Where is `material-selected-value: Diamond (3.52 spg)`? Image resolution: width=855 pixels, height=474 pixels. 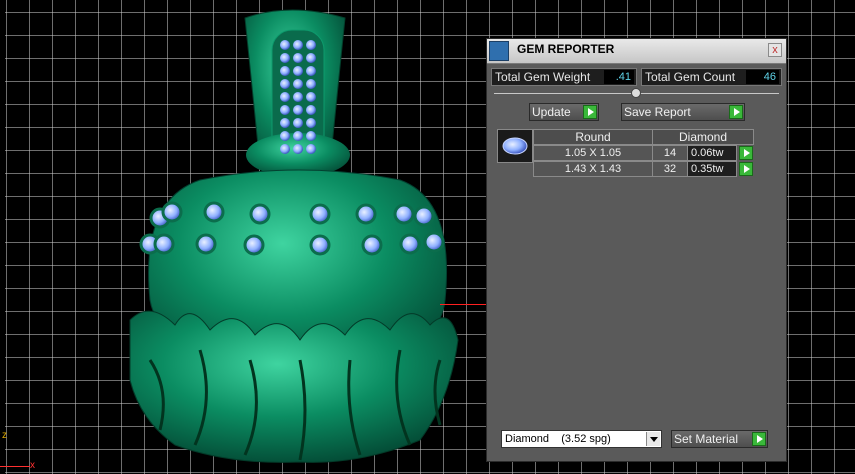 material-selected-value: Diamond (3.52 spg) is located at coordinates (558, 439).